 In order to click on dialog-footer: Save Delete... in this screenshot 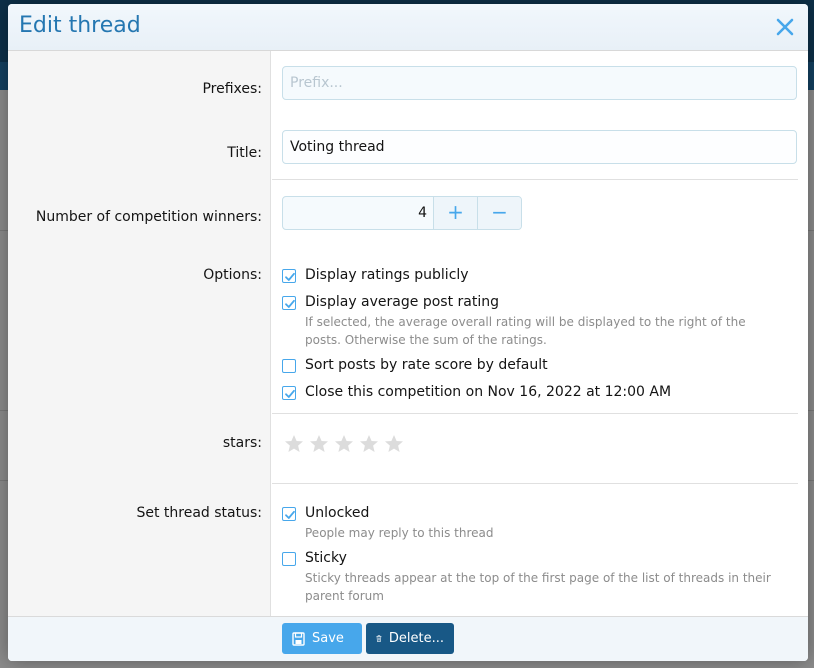, I will do `click(408, 638)`.